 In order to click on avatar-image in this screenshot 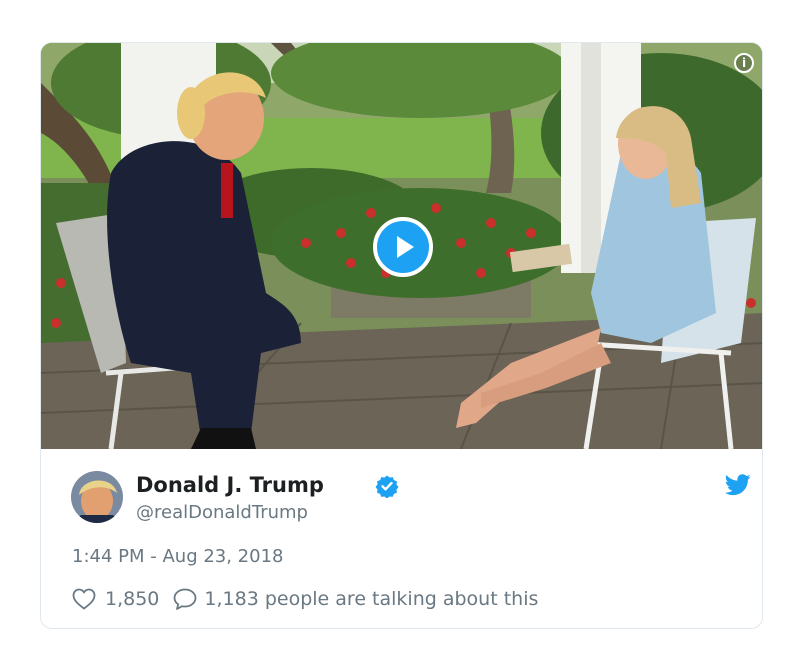, I will do `click(97, 497)`.